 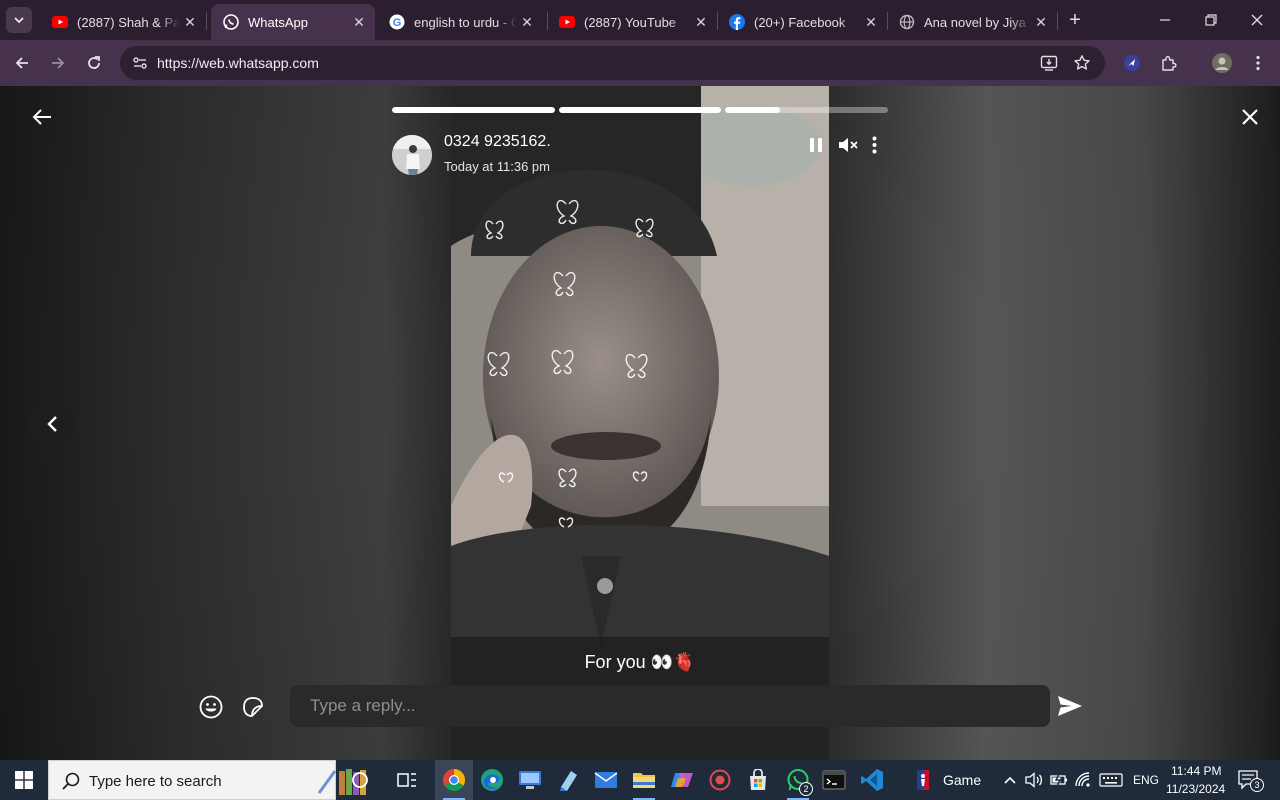 What do you see at coordinates (1146, 780) in the screenshot?
I see `input-language-indicator: ENG` at bounding box center [1146, 780].